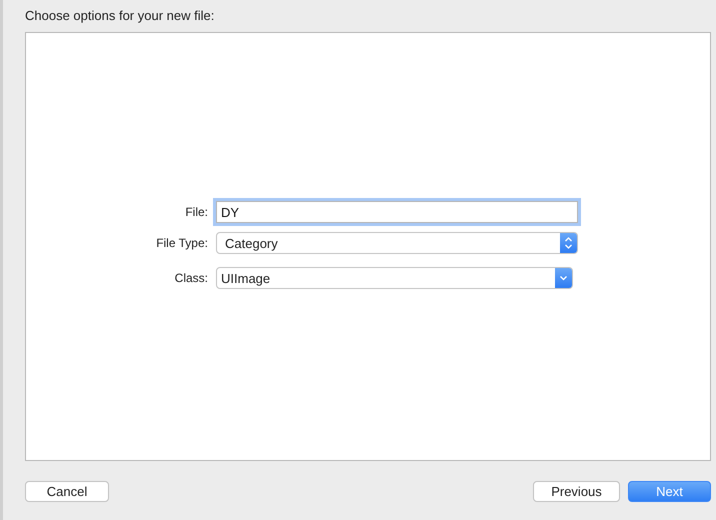 The image size is (716, 520). What do you see at coordinates (394, 278) in the screenshot?
I see `dropdown: UIImage` at bounding box center [394, 278].